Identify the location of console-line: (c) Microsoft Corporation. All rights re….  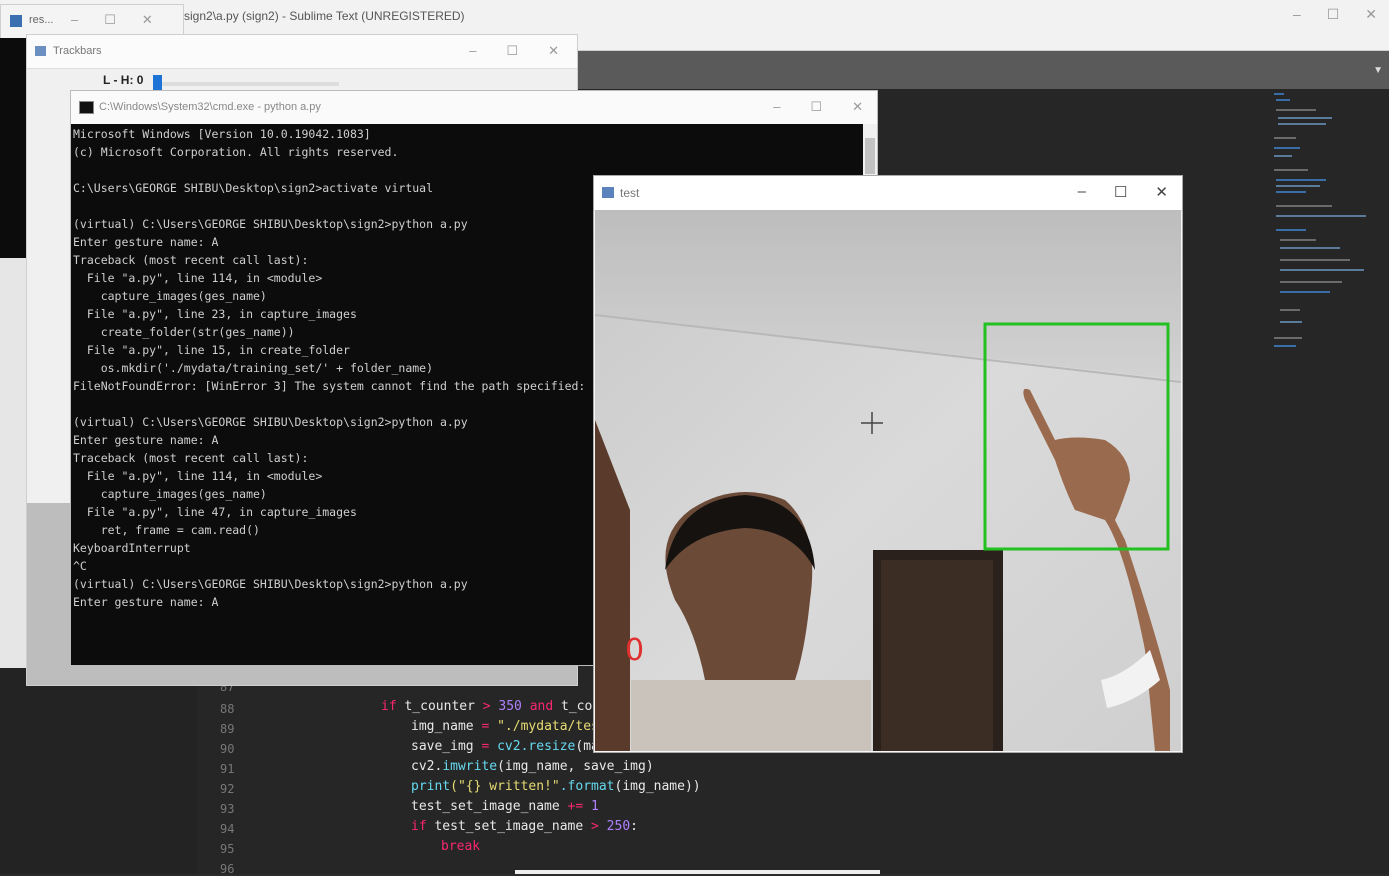
(236, 152).